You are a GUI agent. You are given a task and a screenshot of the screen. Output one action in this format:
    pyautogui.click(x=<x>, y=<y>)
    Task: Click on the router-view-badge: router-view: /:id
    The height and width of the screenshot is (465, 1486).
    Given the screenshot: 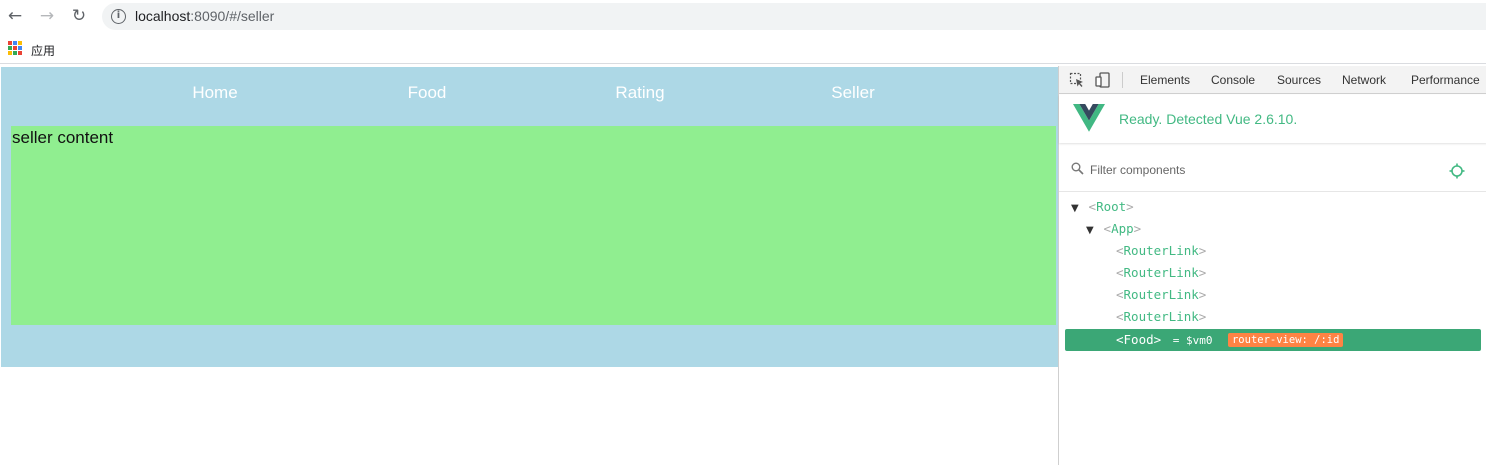 What is the action you would take?
    pyautogui.click(x=1285, y=340)
    